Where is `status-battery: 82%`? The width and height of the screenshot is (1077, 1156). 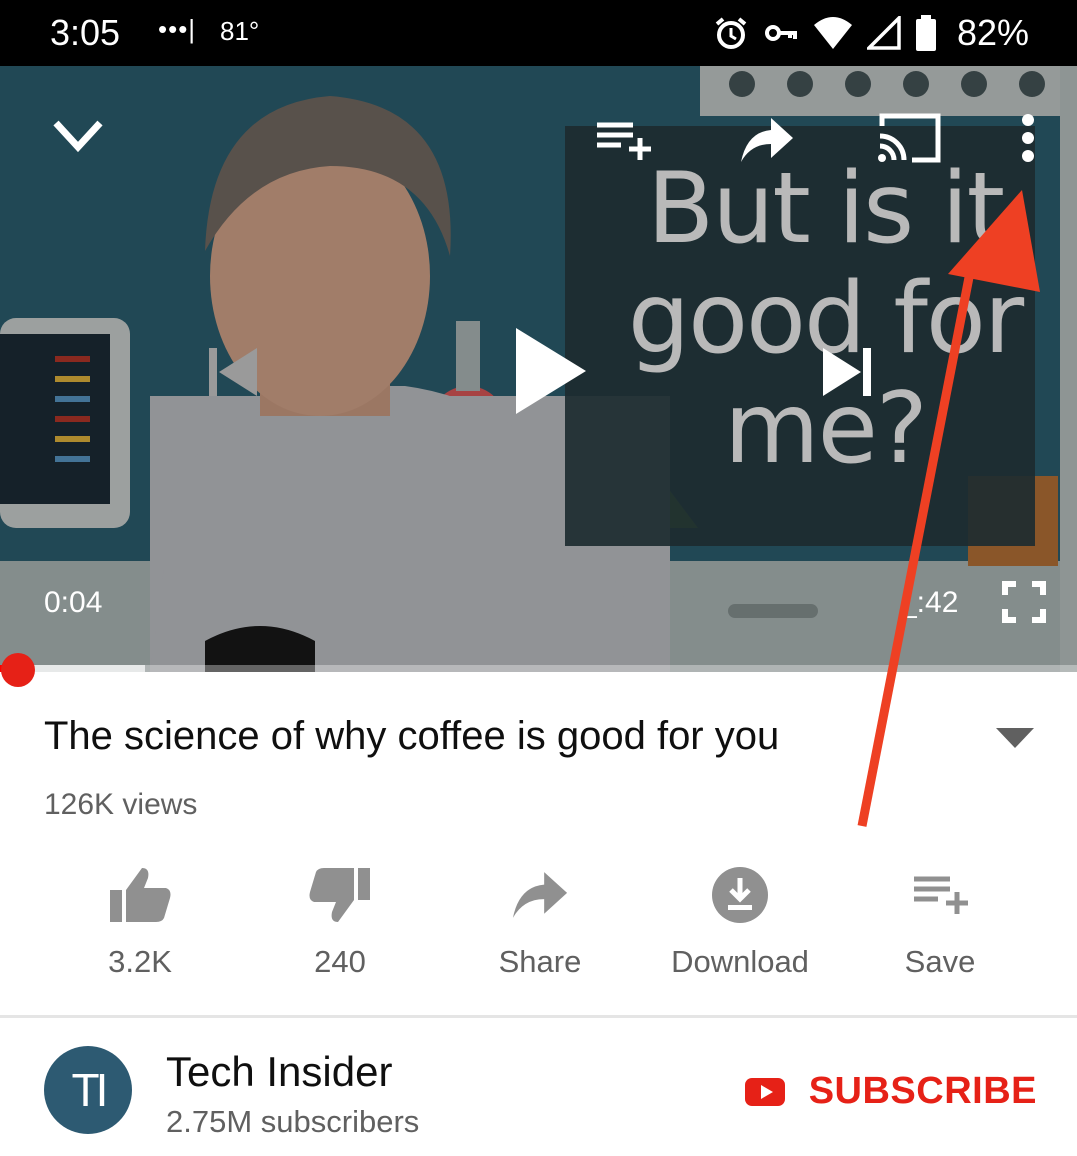 status-battery: 82% is located at coordinates (992, 32).